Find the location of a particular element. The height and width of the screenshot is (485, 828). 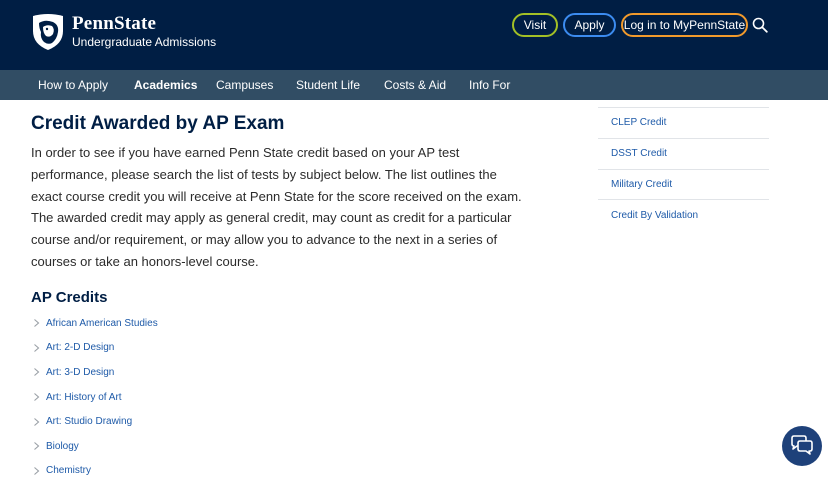

nav-item-campuses: Campuses is located at coordinates (244, 85).